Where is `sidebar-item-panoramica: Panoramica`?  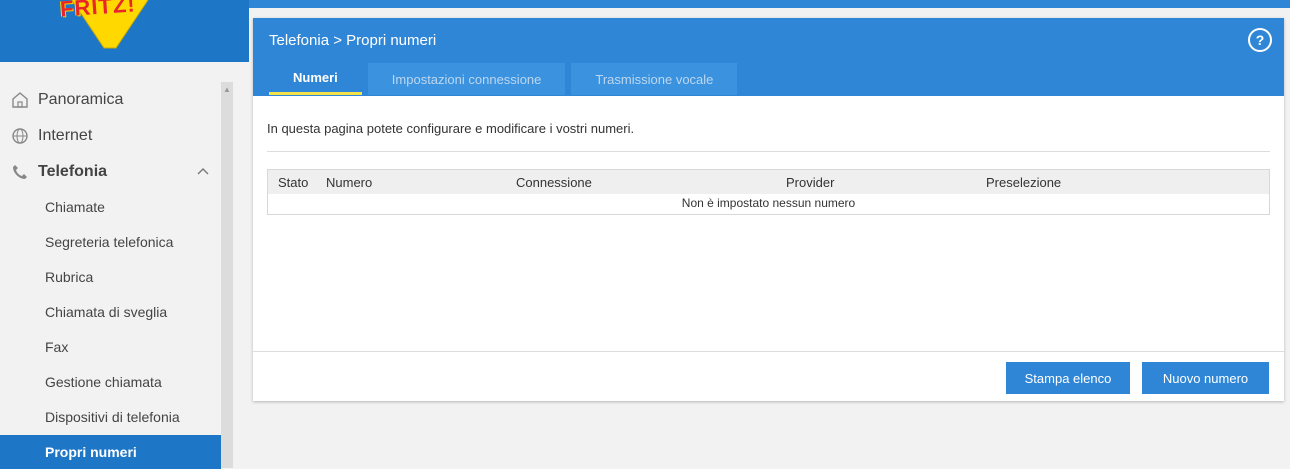 sidebar-item-panoramica: Panoramica is located at coordinates (110, 100).